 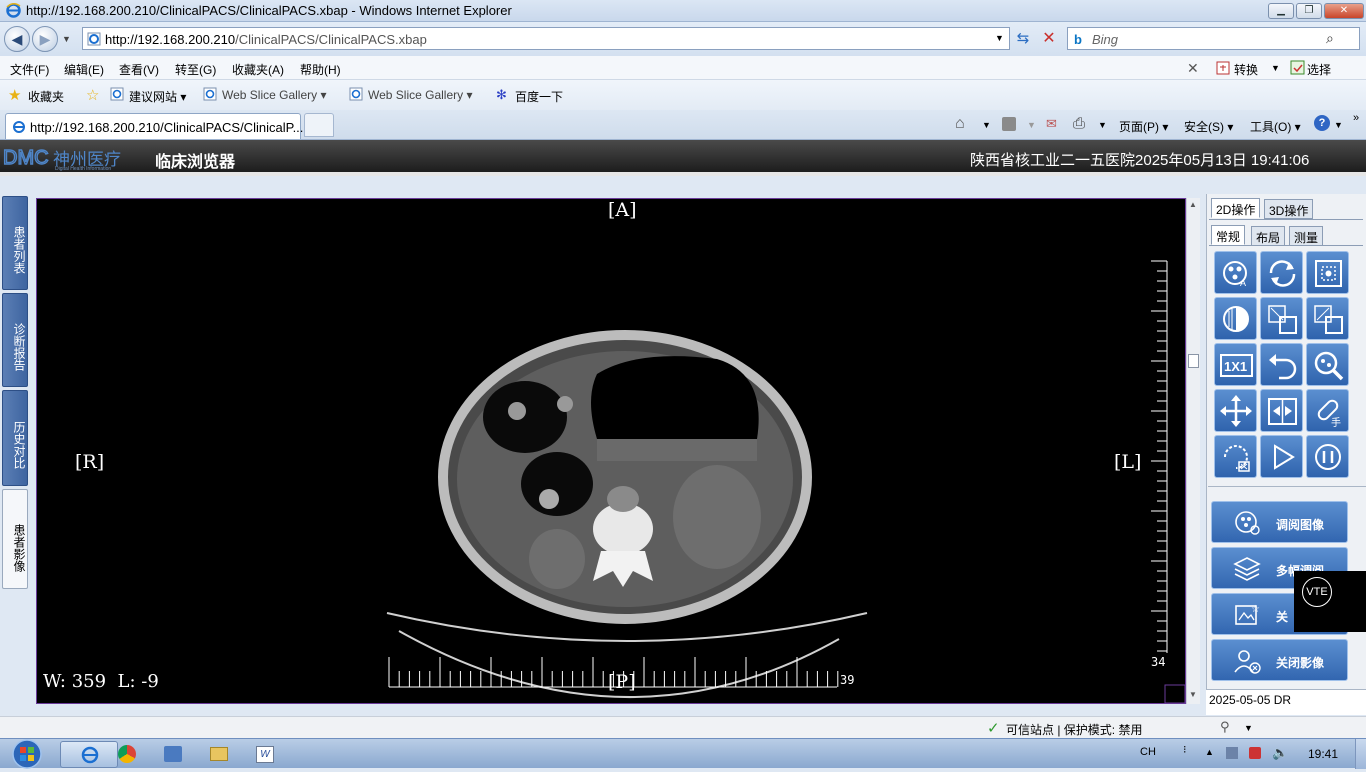 I want to click on tab-patient-images: 患者影像, so click(x=15, y=539).